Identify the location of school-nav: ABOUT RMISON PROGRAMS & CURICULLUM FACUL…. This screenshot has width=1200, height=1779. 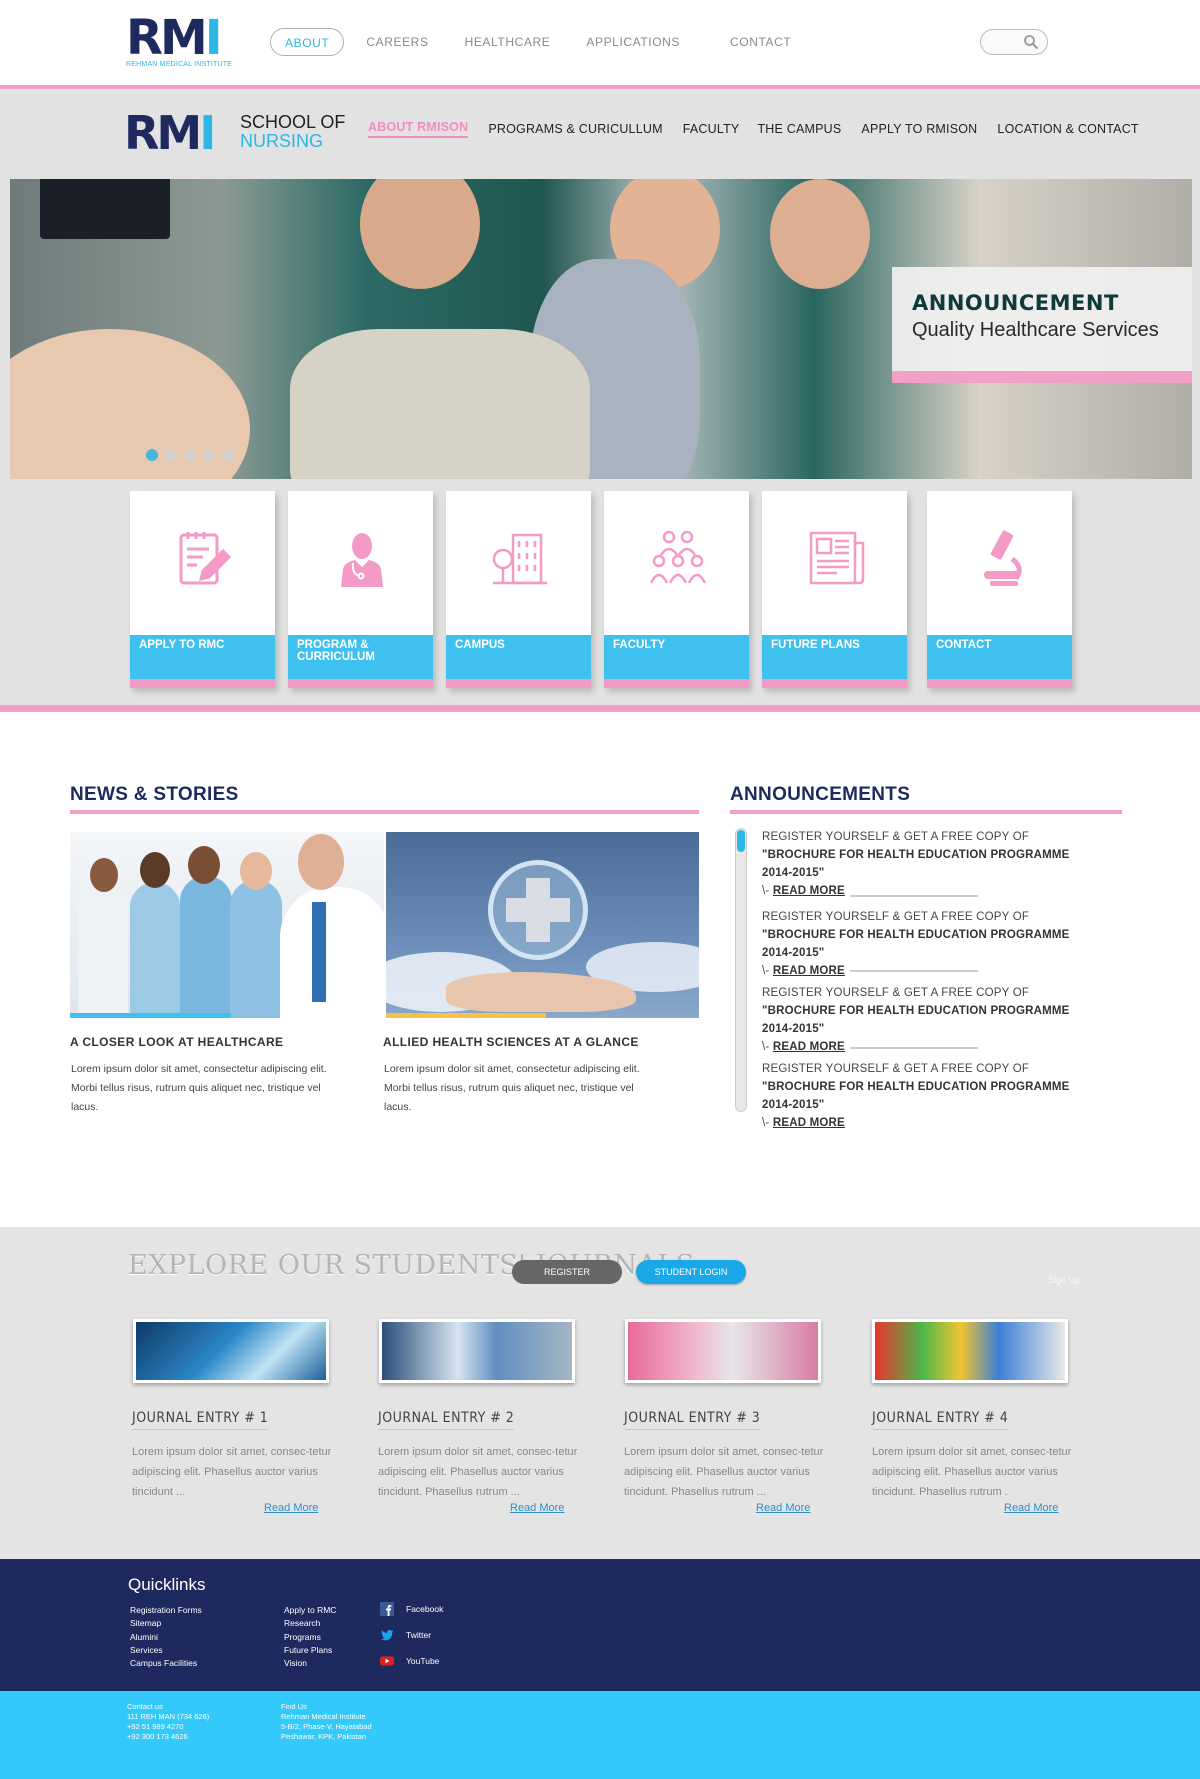
(763, 129).